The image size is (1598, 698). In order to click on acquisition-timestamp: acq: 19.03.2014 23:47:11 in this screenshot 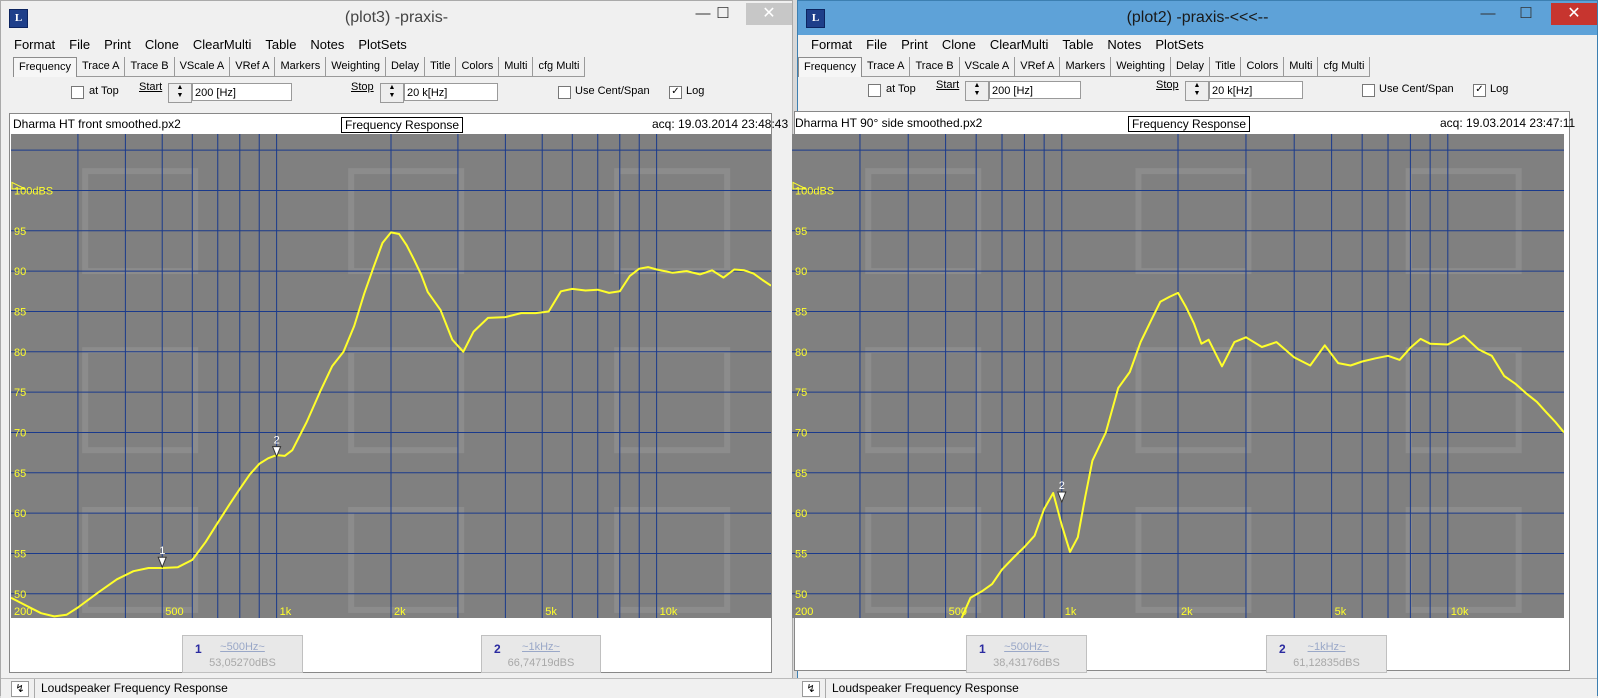, I will do `click(1508, 123)`.